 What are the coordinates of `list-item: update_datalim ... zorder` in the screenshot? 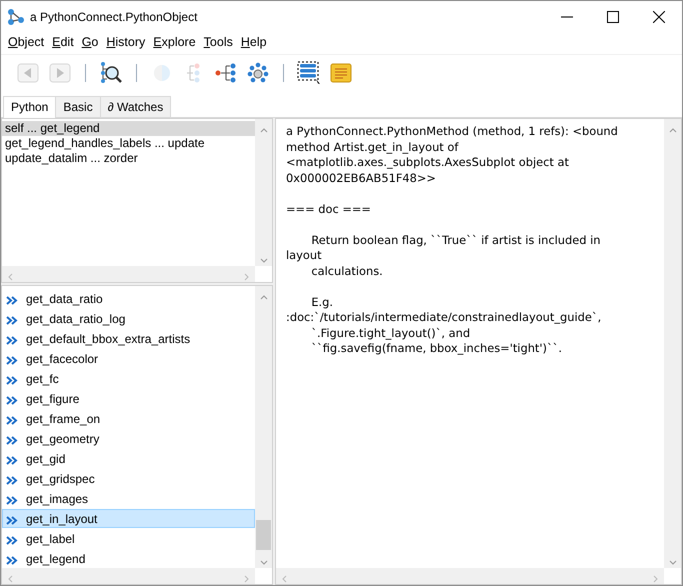 It's located at (128, 158).